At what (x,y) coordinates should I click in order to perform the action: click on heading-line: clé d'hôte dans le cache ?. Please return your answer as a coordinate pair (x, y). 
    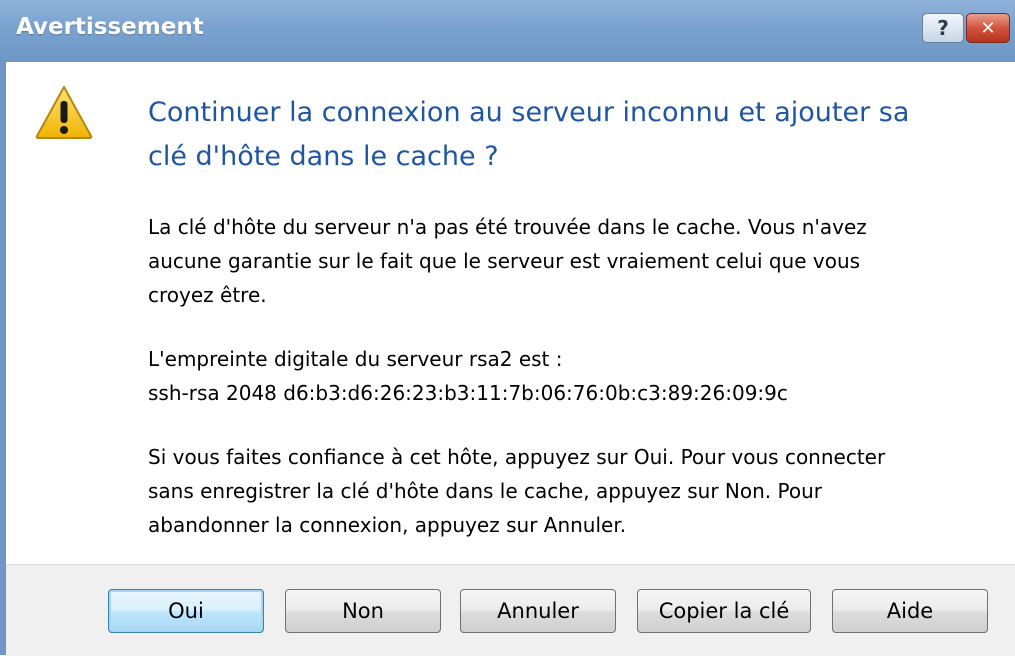
    Looking at the image, I should click on (323, 156).